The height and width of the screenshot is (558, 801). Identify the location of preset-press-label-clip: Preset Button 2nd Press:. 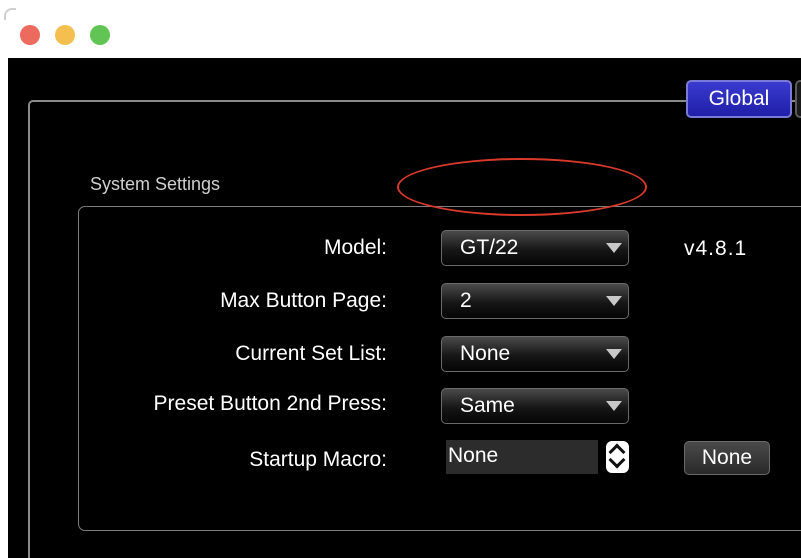
(259, 405).